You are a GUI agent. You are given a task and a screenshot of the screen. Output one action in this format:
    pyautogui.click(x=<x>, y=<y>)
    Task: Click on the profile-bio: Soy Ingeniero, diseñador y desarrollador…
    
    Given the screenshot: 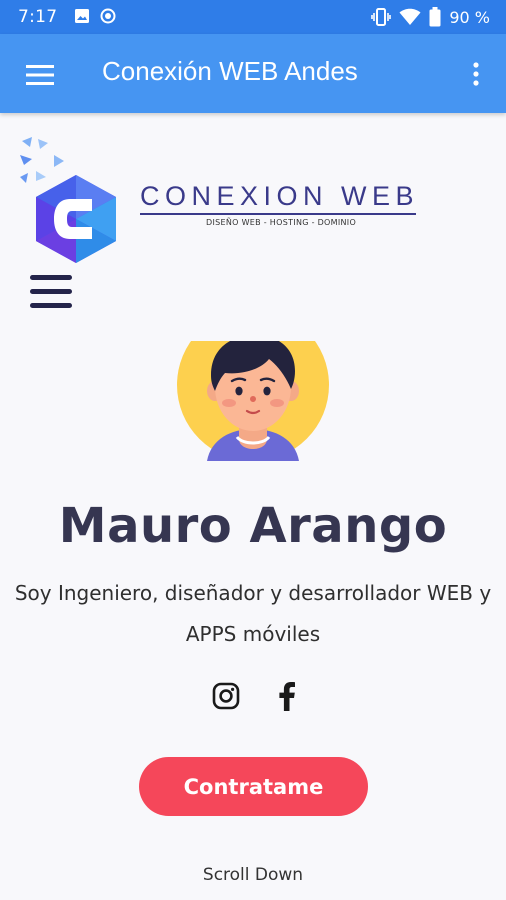 What is the action you would take?
    pyautogui.click(x=253, y=613)
    